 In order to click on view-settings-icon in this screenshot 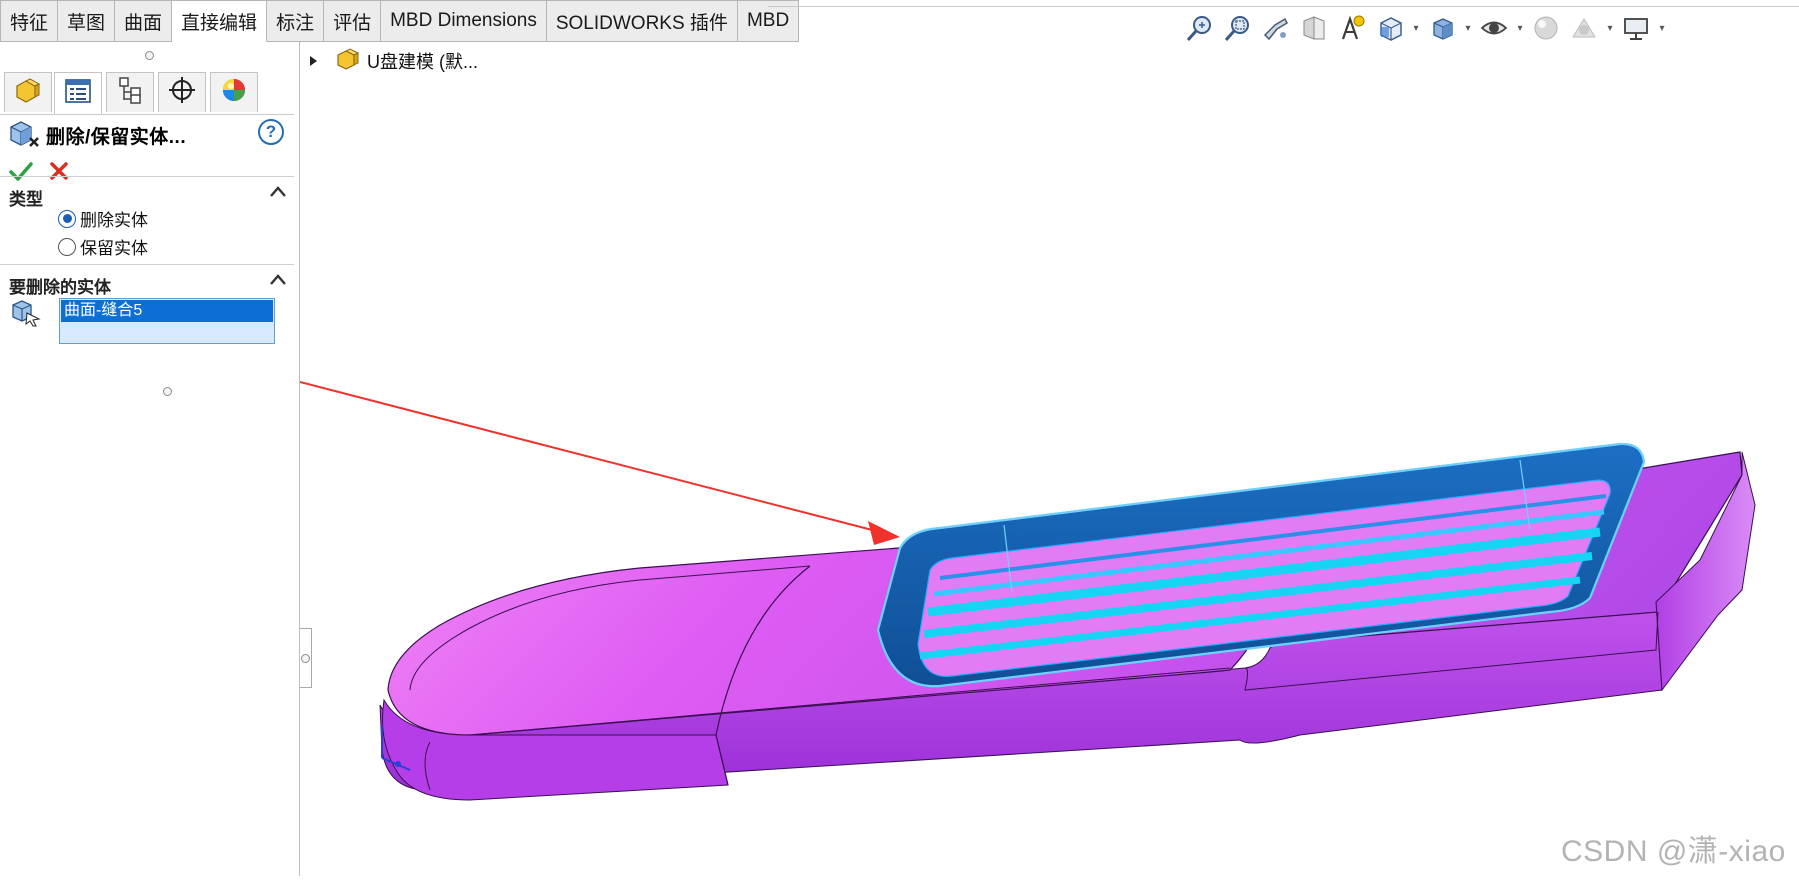, I will do `click(1636, 28)`.